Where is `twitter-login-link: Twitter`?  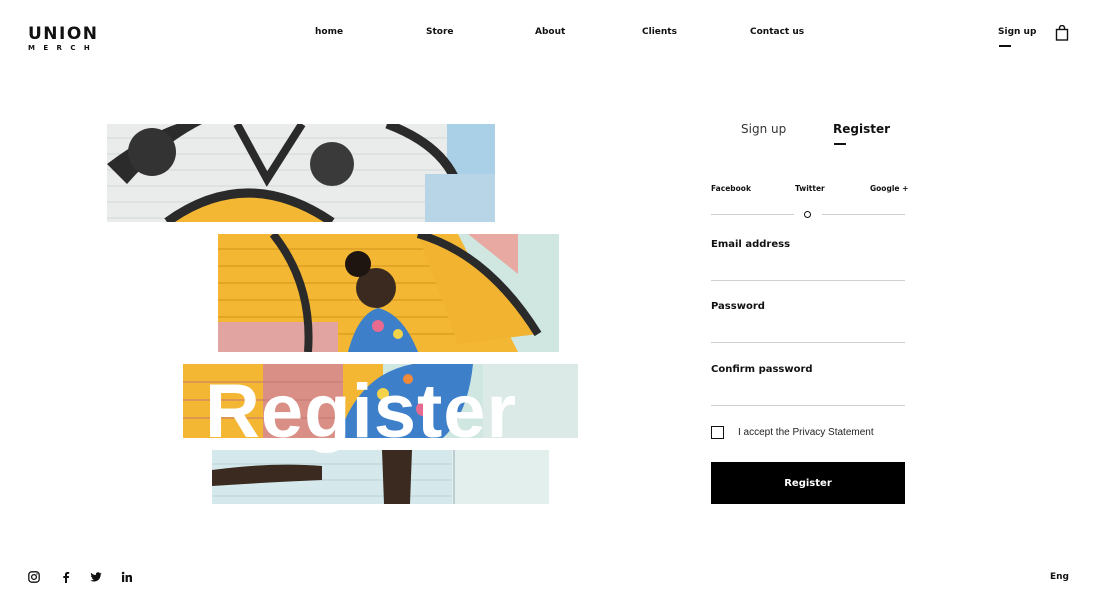
twitter-login-link: Twitter is located at coordinates (810, 188).